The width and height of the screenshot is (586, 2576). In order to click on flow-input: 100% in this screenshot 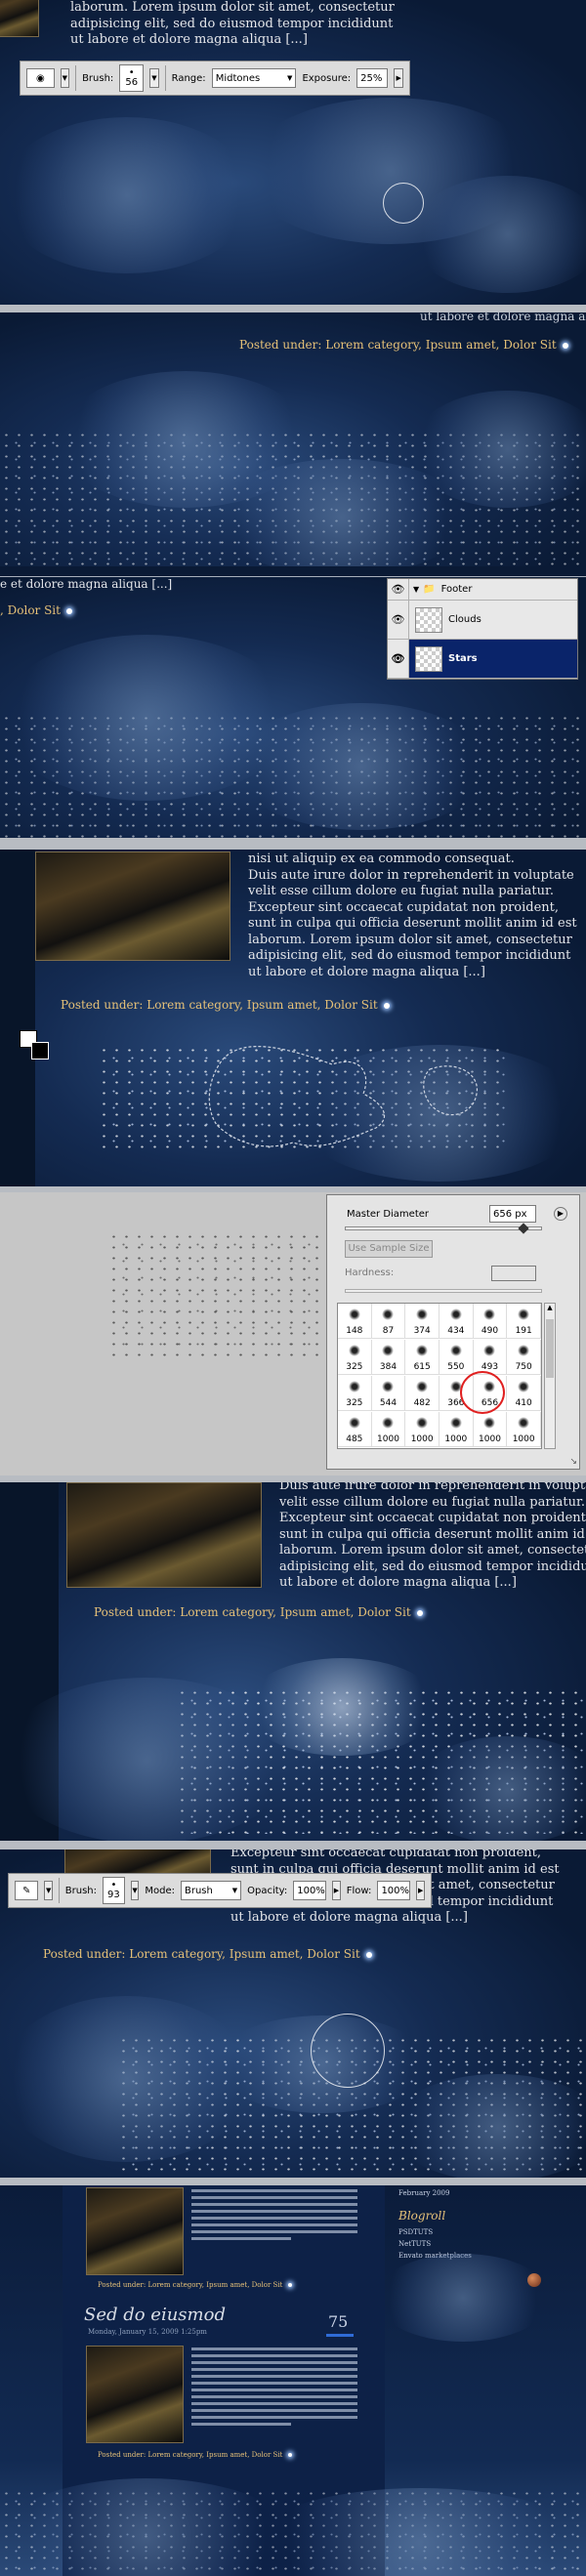, I will do `click(394, 1890)`.